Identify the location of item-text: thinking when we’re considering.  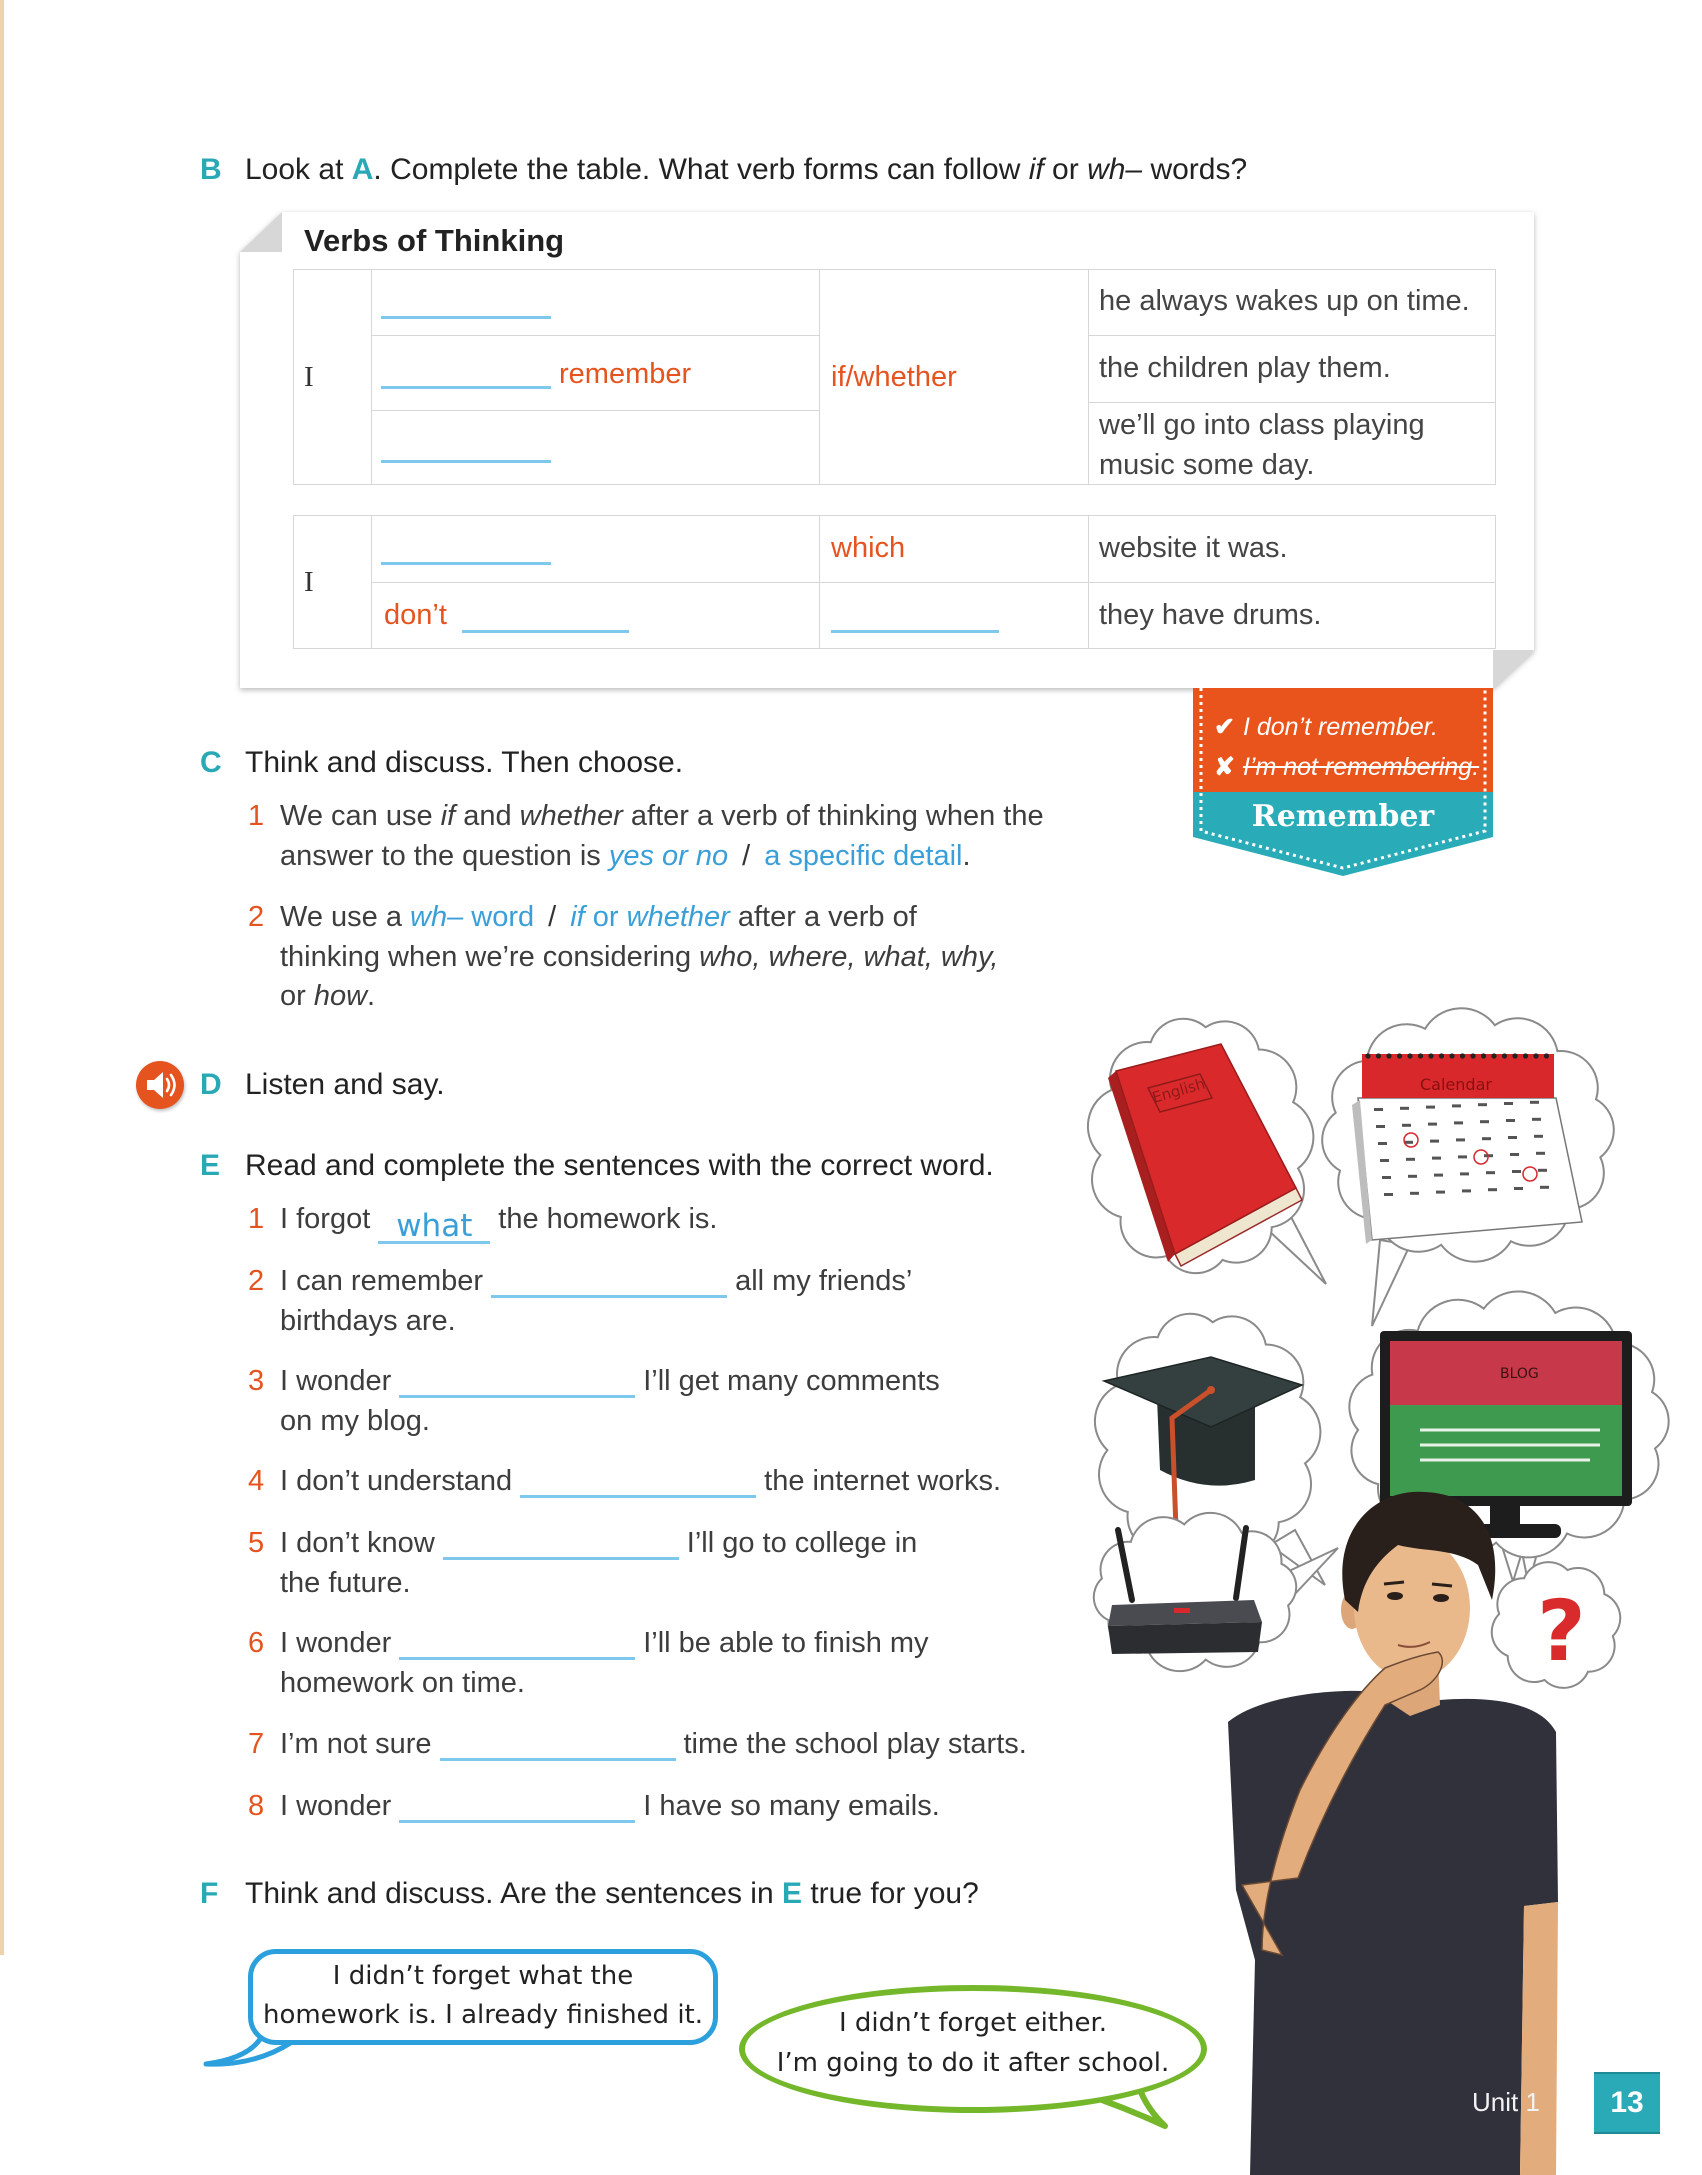
(490, 957).